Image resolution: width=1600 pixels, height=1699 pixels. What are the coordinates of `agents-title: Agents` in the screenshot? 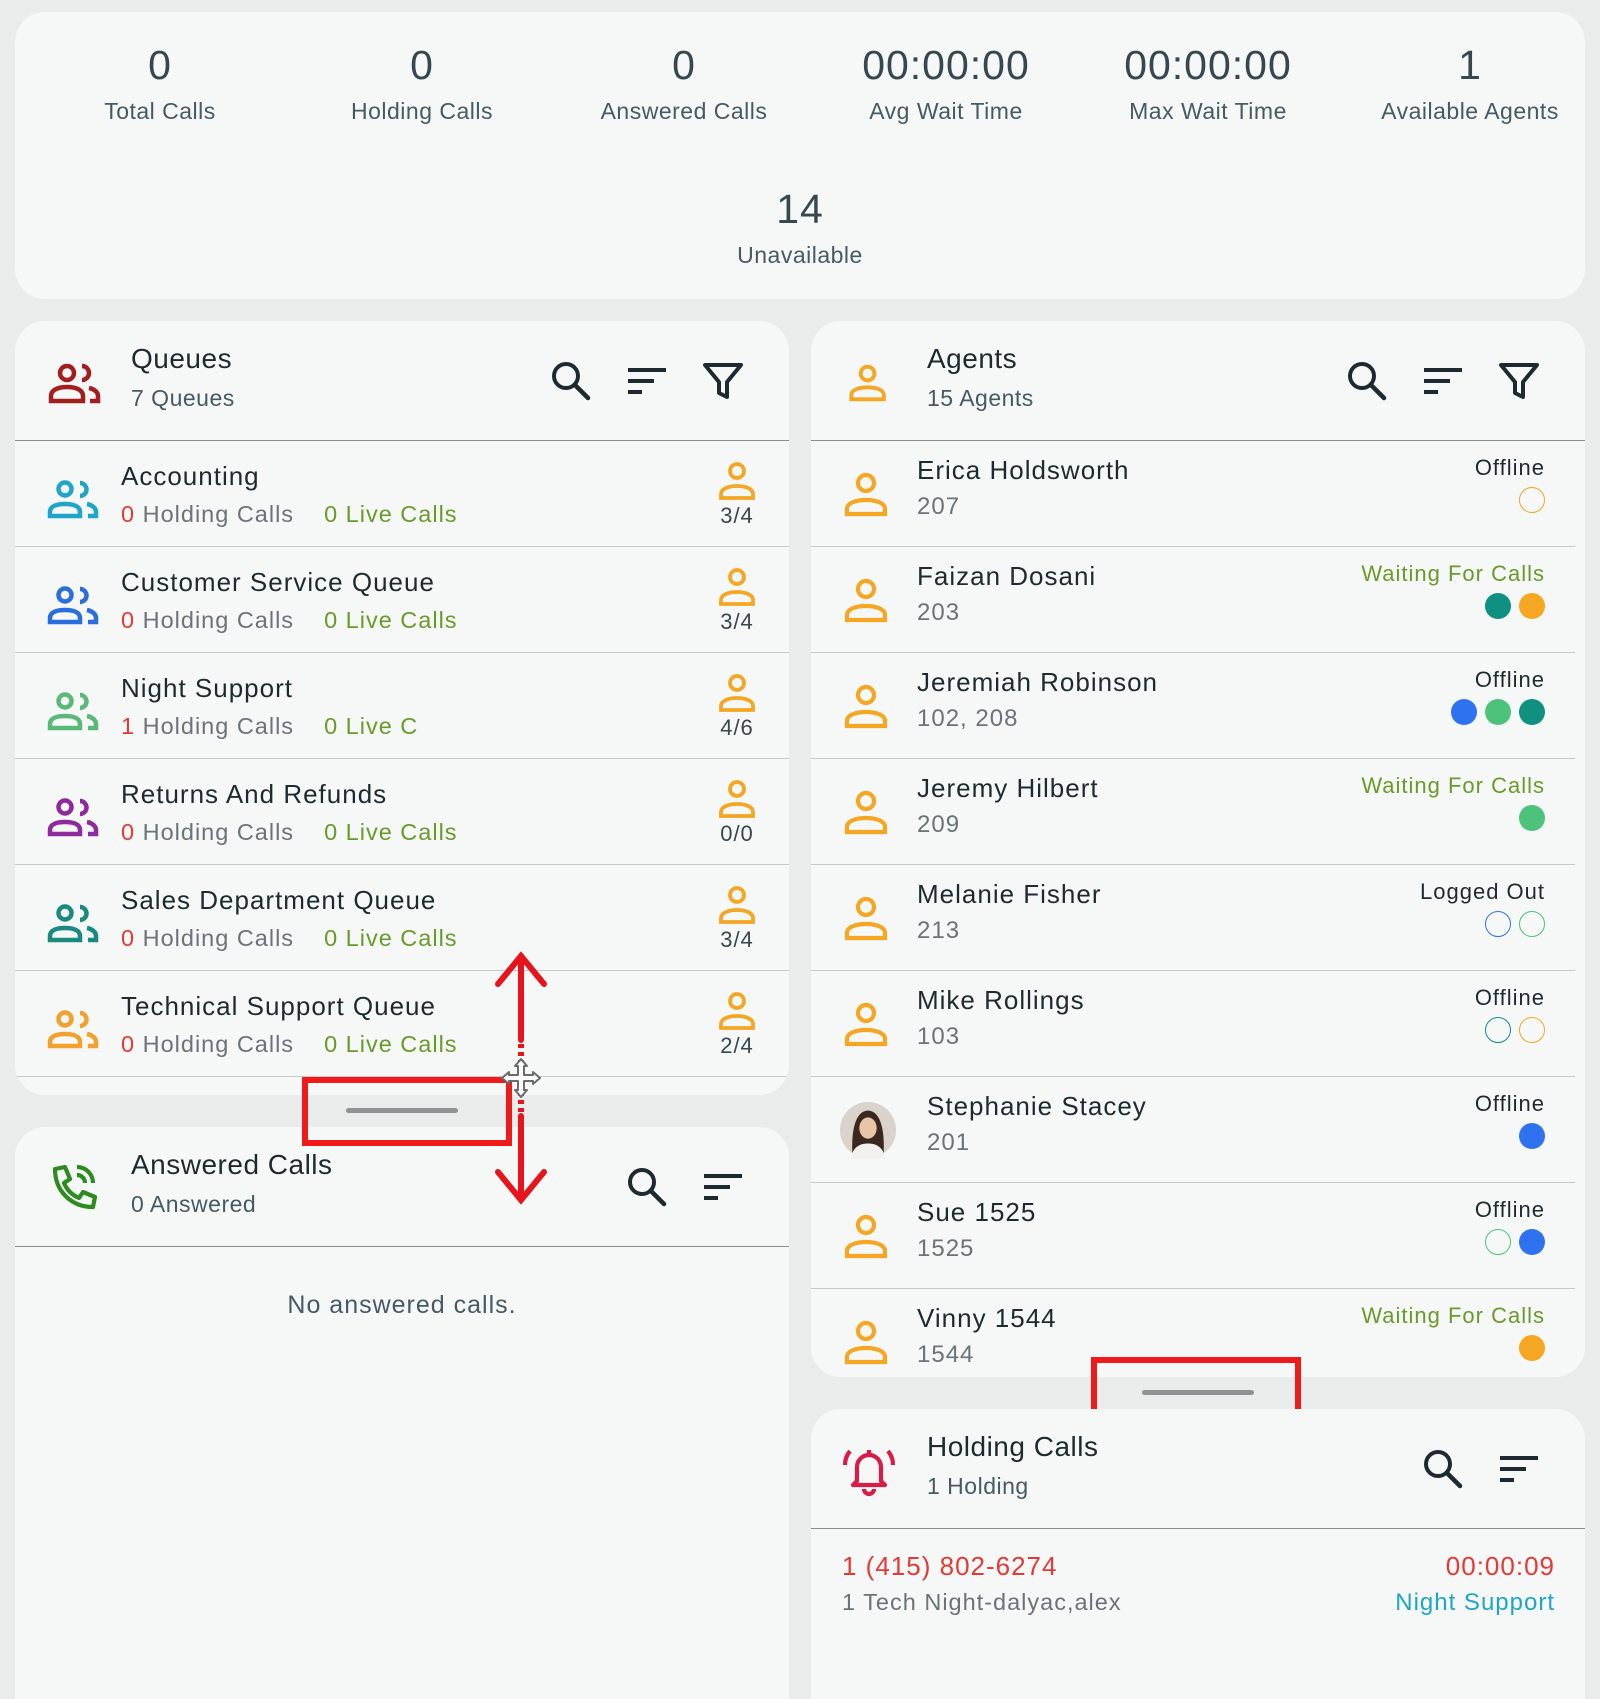 It's located at (972, 358).